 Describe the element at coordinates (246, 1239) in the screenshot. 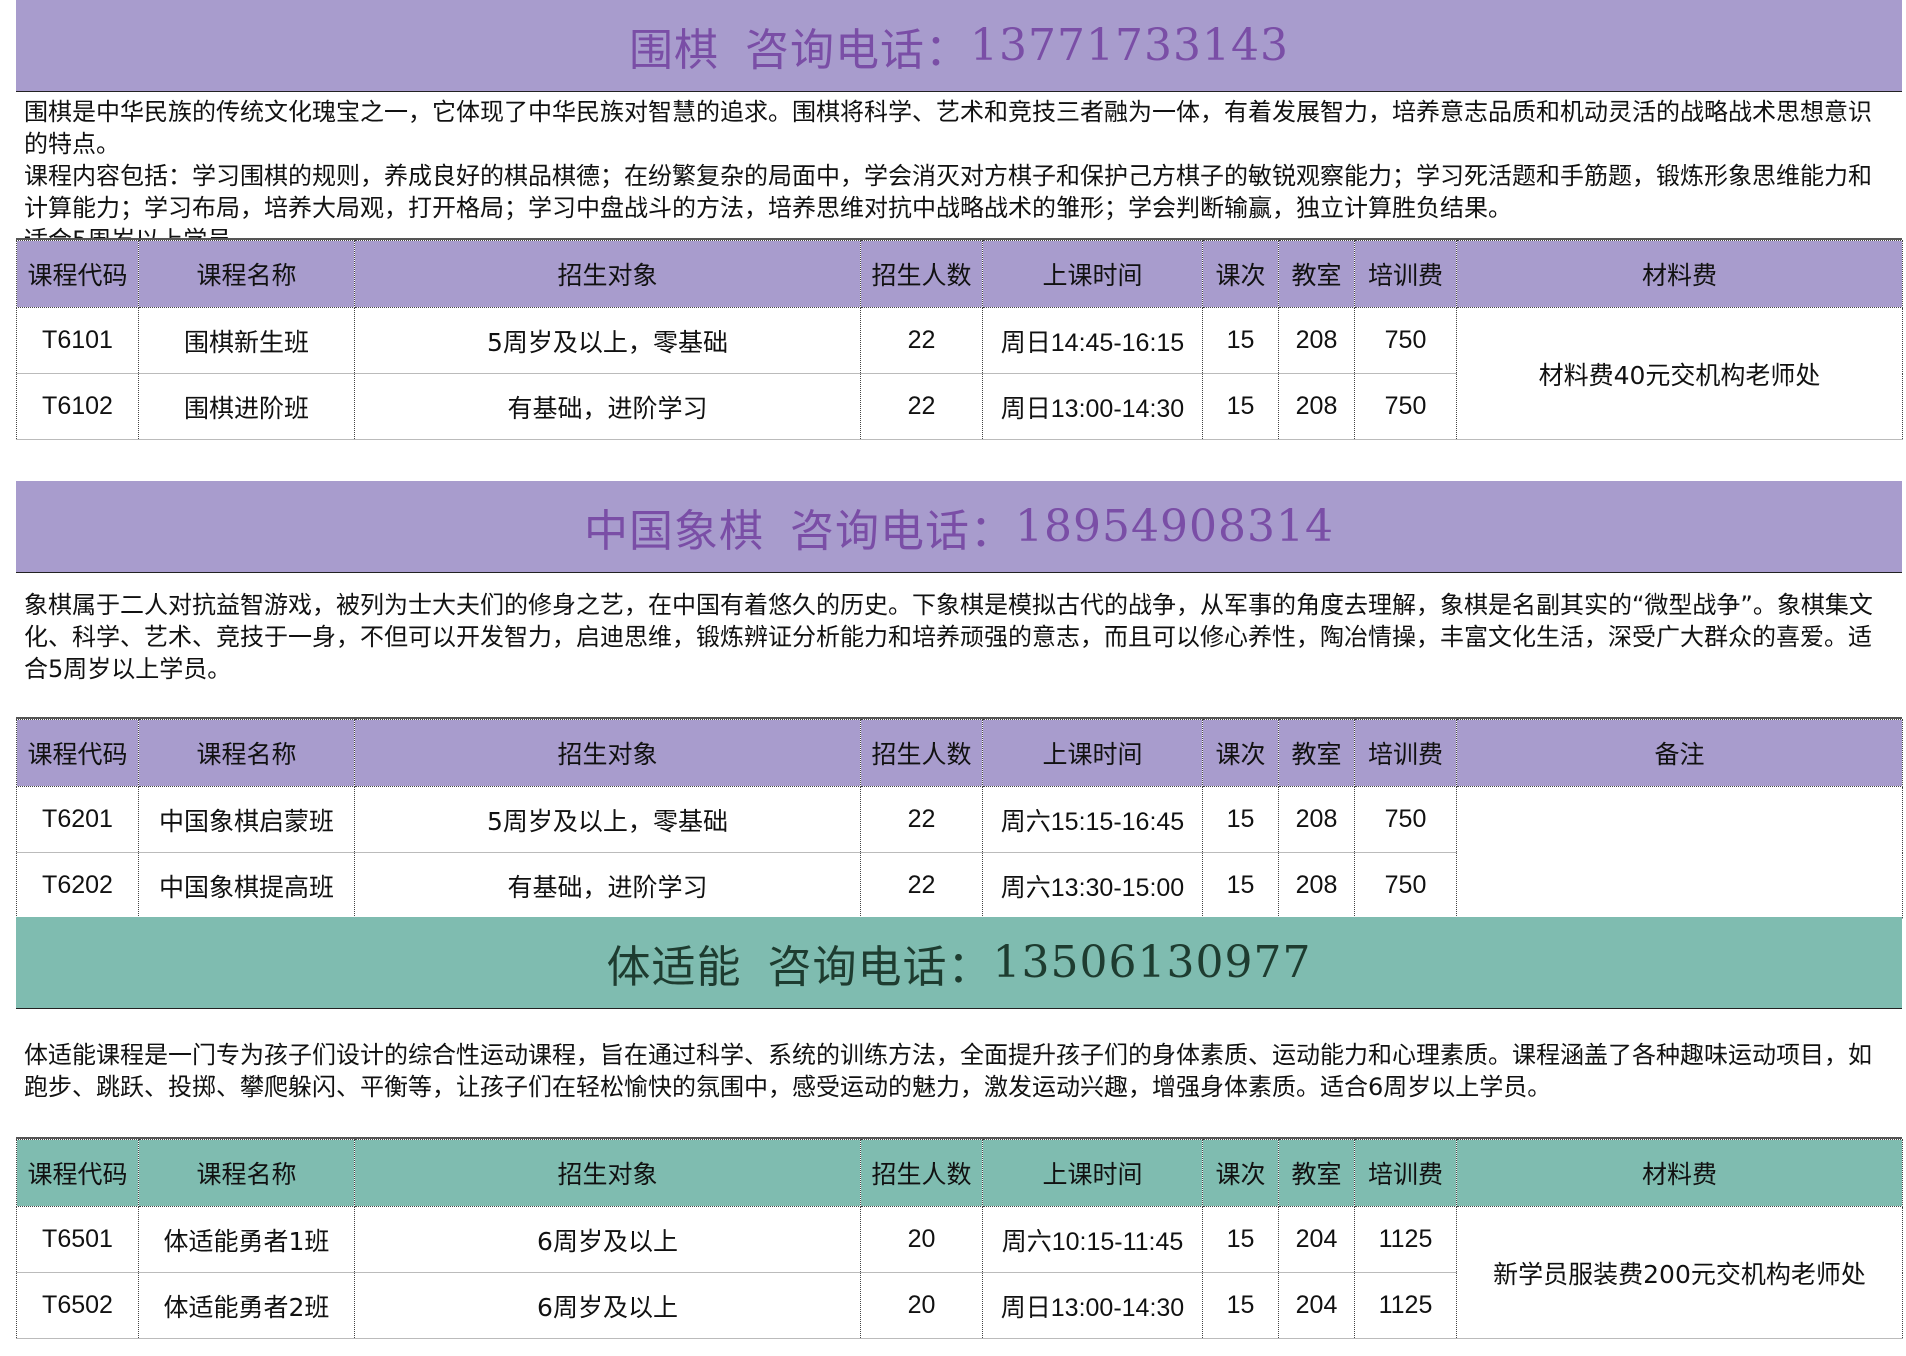

I see `course-name: 体适能勇者1班` at that location.